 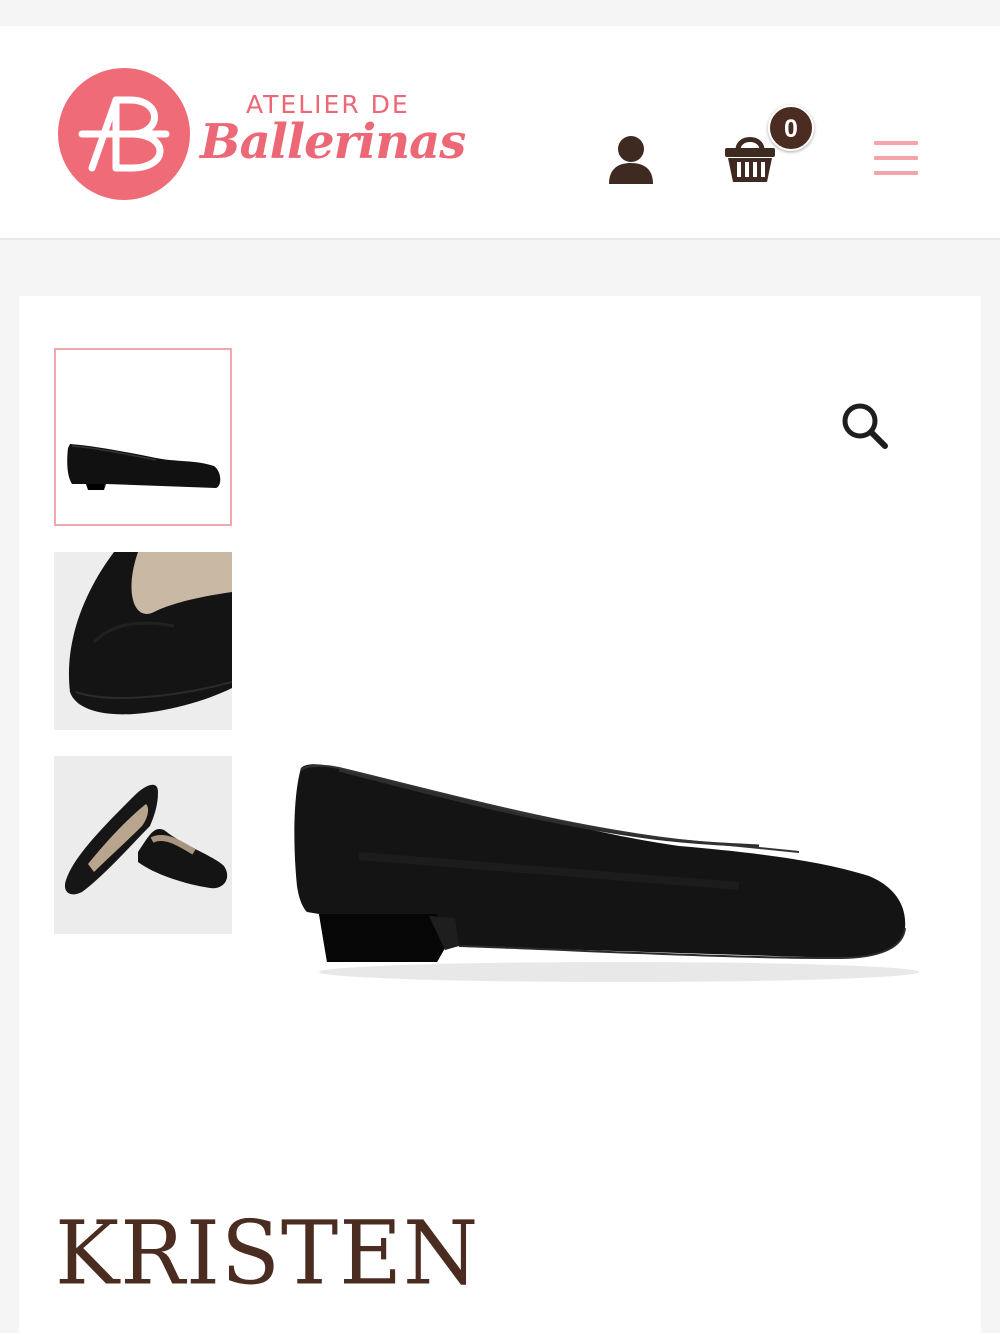 I want to click on user-icon, so click(x=631, y=160).